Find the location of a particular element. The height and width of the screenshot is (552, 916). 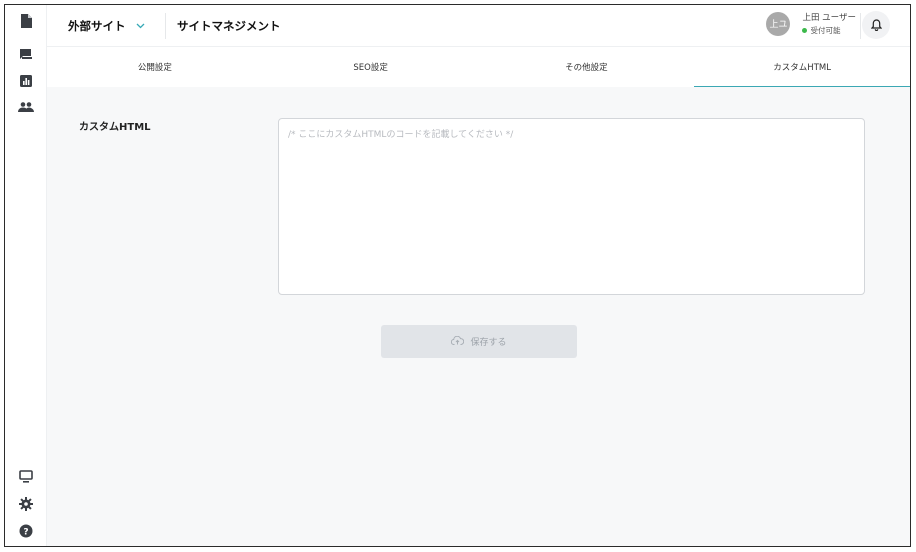

save-button: 保存する is located at coordinates (479, 341).